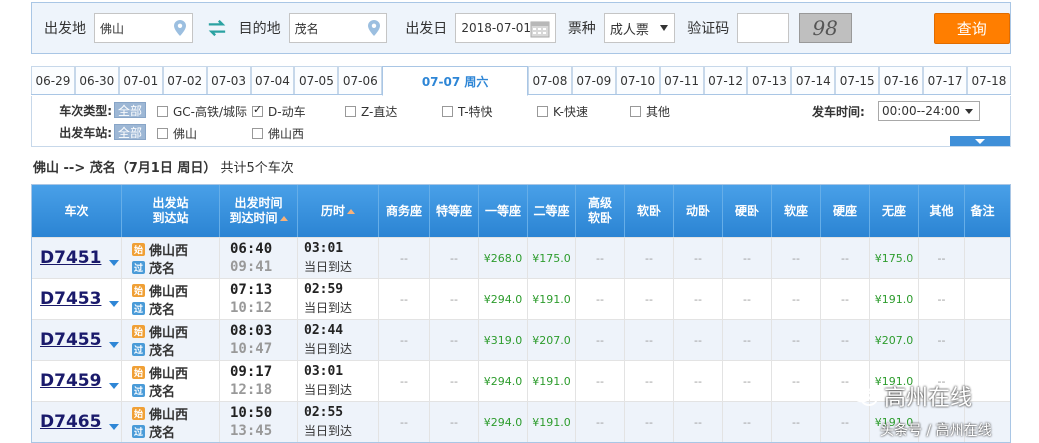  Describe the element at coordinates (552, 258) in the screenshot. I see `seat-second: ¥175.0` at that location.